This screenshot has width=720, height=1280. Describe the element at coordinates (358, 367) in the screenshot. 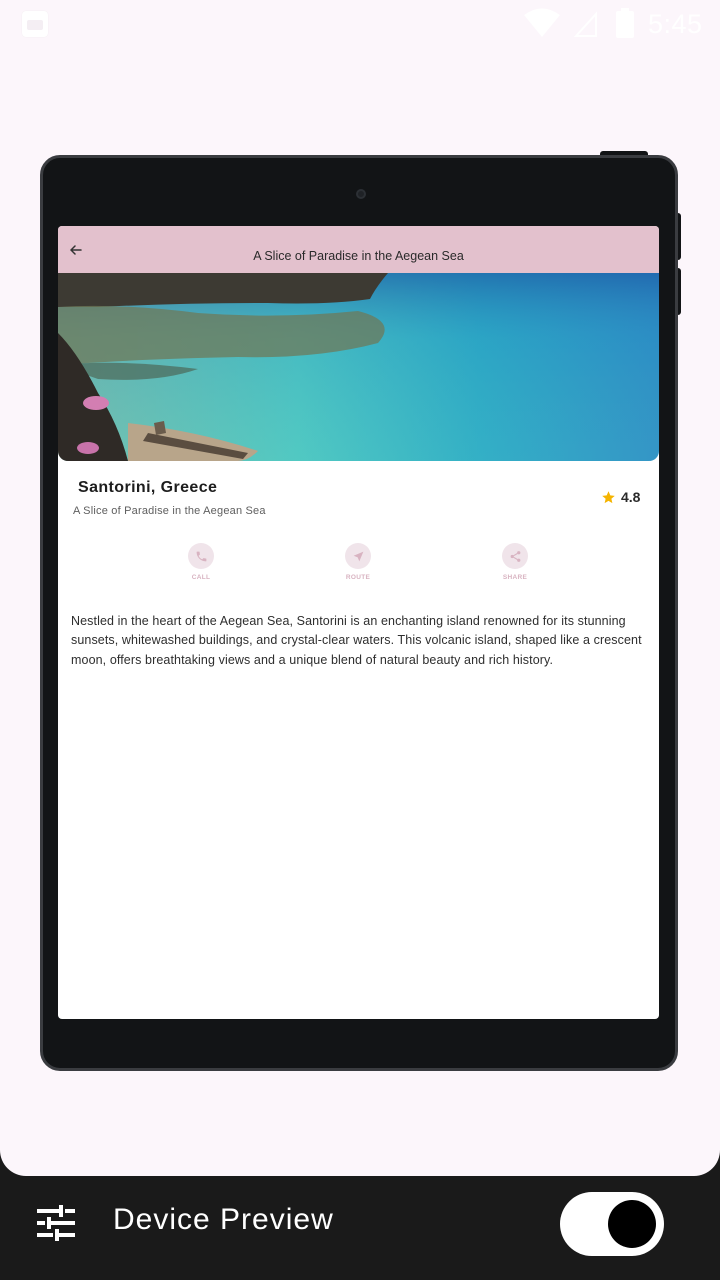

I see `hero-image` at that location.